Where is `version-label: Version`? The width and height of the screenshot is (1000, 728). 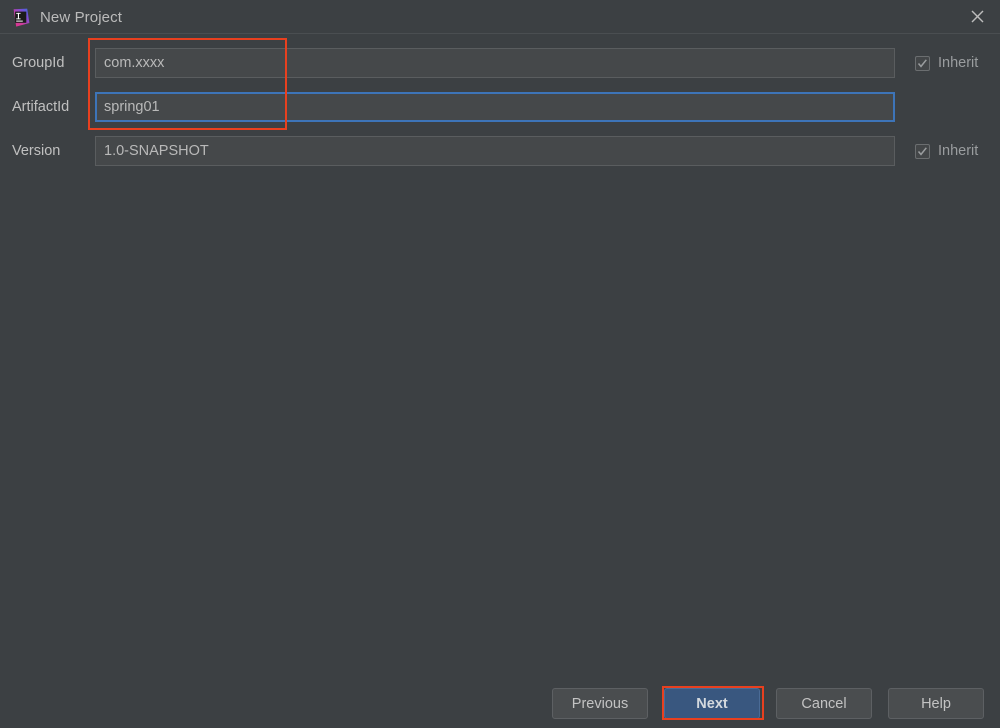
version-label: Version is located at coordinates (36, 151).